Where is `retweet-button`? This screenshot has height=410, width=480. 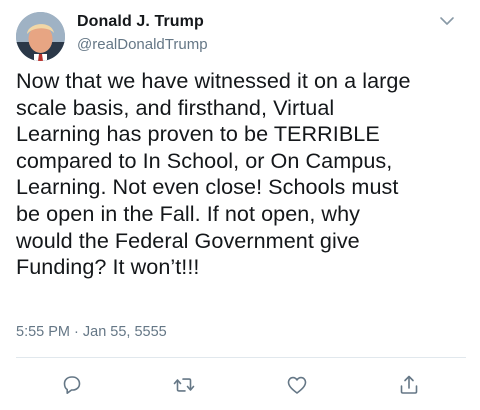
retweet-button is located at coordinates (184, 385).